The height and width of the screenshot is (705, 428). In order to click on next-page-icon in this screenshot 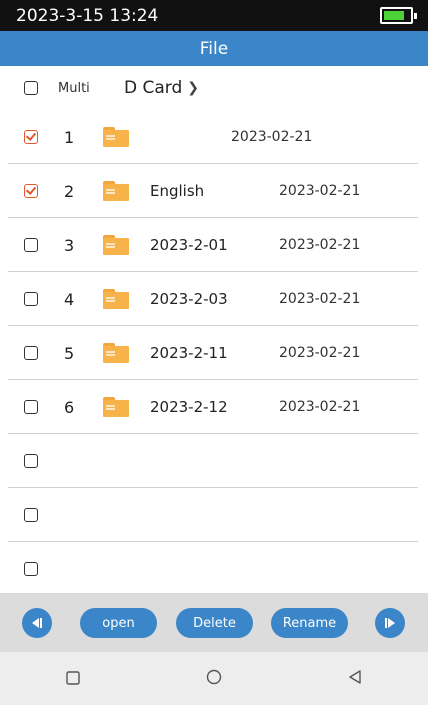, I will do `click(390, 623)`.